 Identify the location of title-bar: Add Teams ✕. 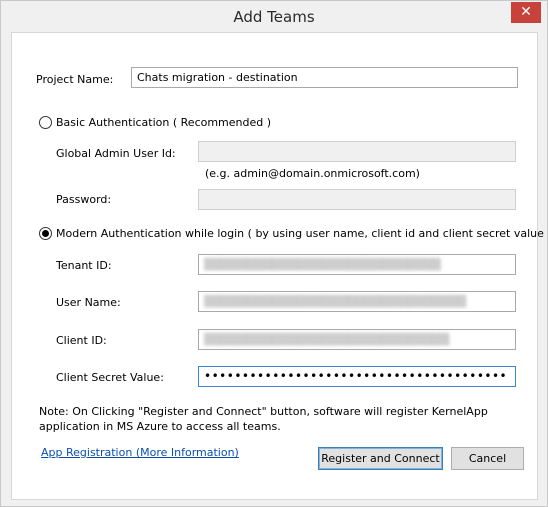
(274, 16).